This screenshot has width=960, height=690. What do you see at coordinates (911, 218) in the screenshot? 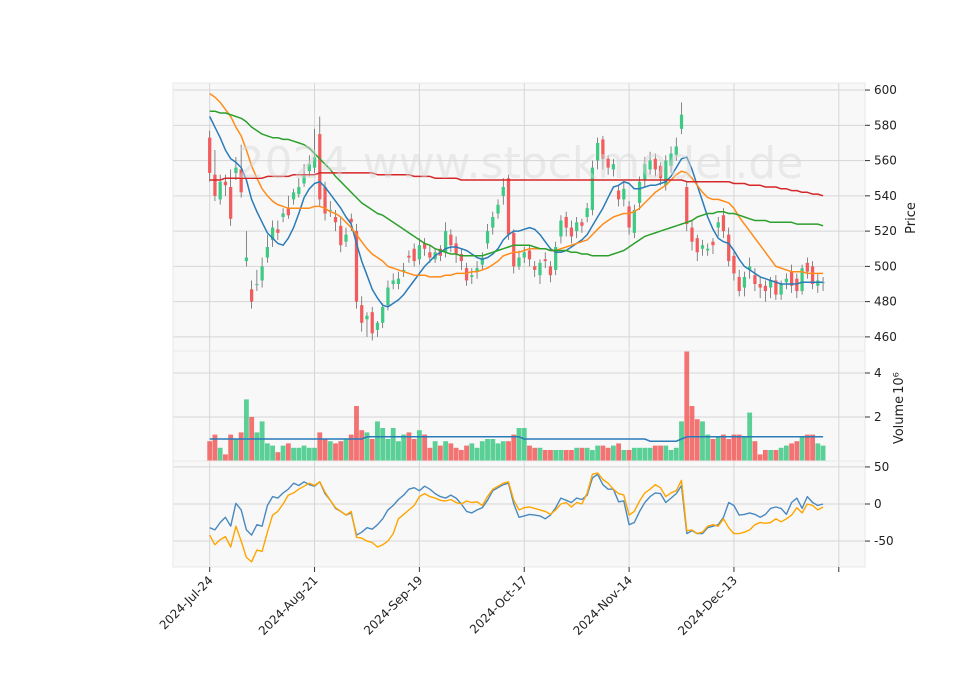
I see `price-axis-label: Price` at bounding box center [911, 218].